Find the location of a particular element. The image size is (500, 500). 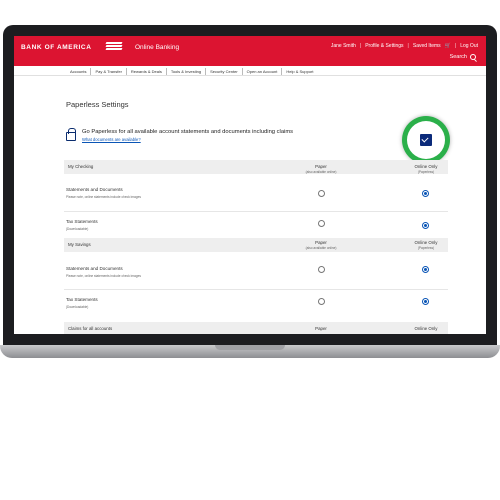

profile-settings-link: Profile & Settings is located at coordinates (384, 46).